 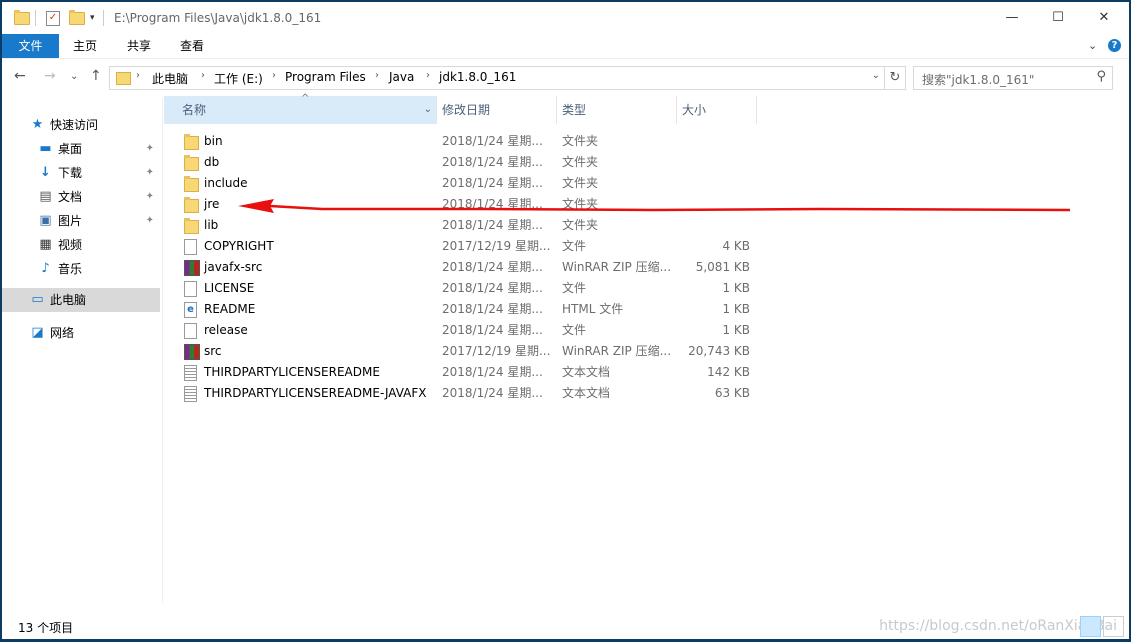 I want to click on arrow-head, so click(x=256, y=206).